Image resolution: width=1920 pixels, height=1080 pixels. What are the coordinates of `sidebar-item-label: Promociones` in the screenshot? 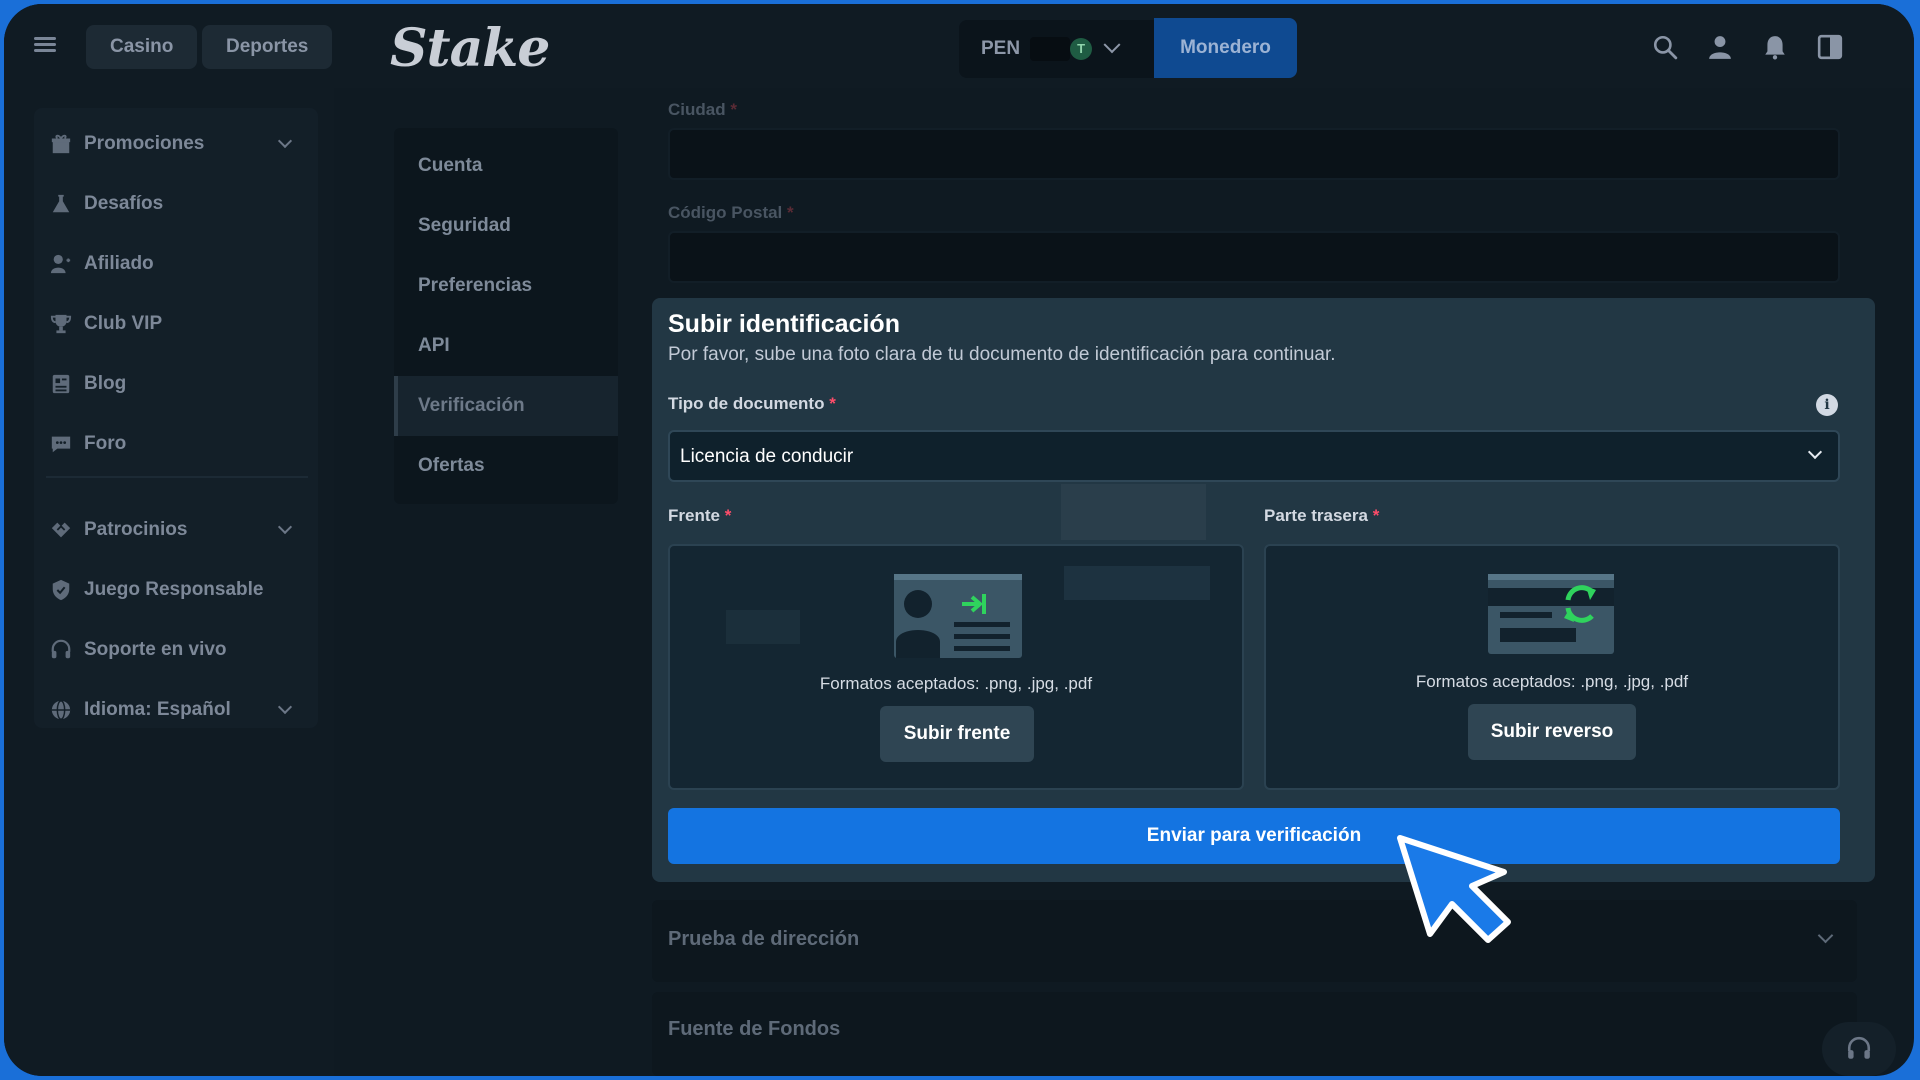 It's located at (144, 143).